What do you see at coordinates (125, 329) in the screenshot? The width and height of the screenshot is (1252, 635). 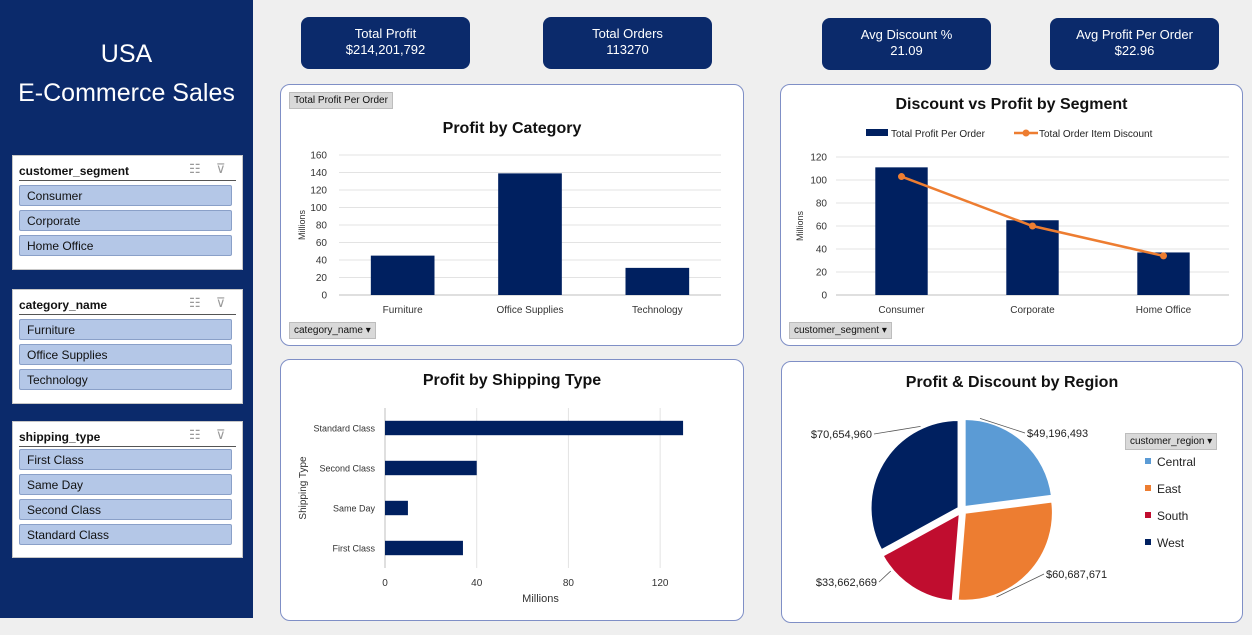 I see `slicer-item-furniture: Furniture` at bounding box center [125, 329].